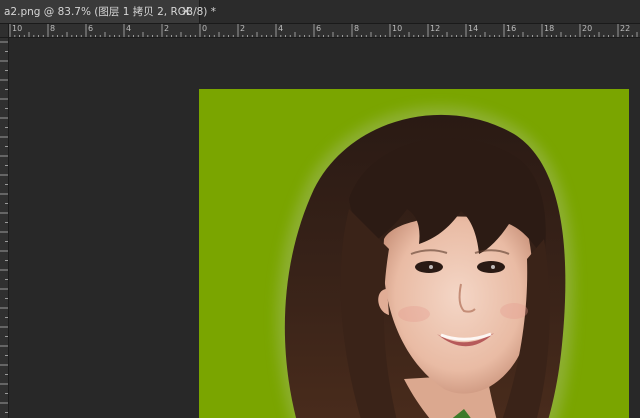  What do you see at coordinates (435, 28) in the screenshot?
I see `ruler-label: 12` at bounding box center [435, 28].